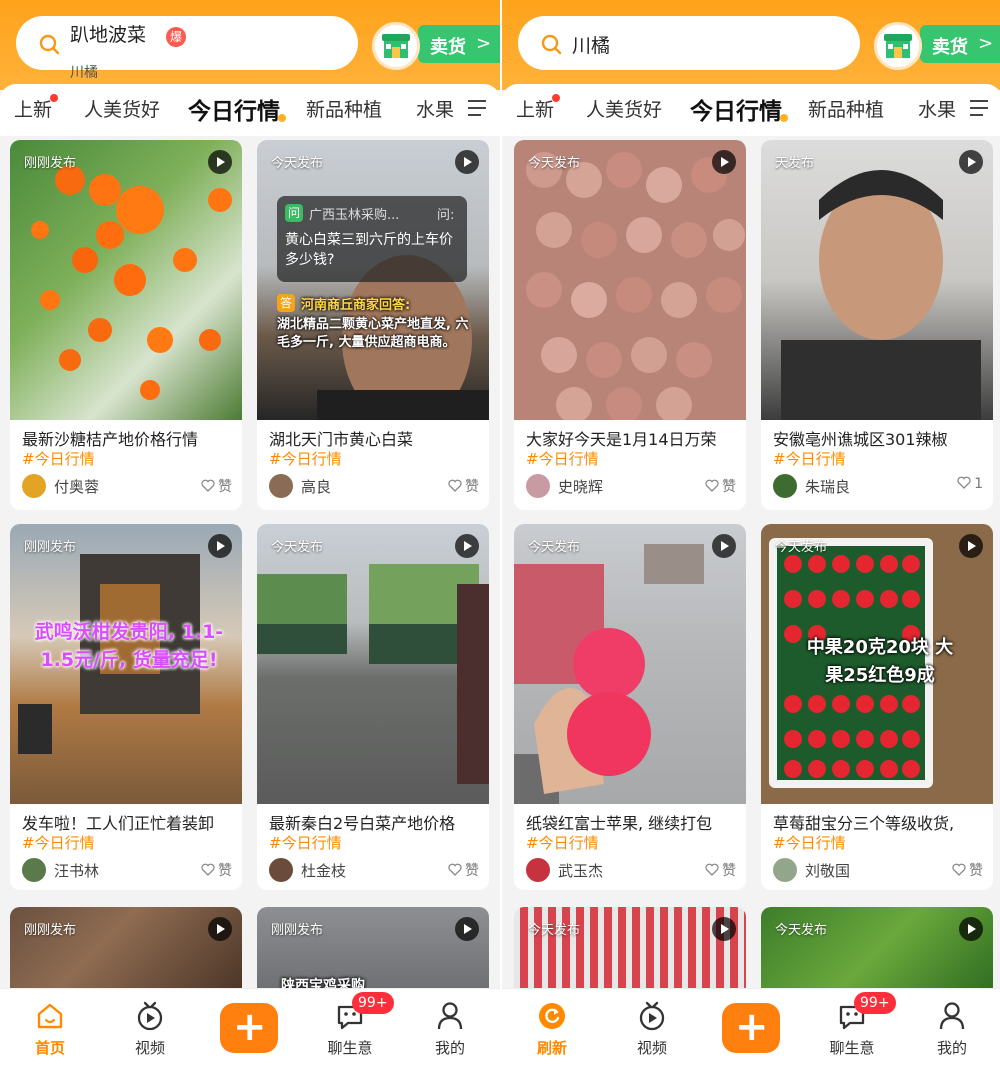 The image size is (1000, 1068). Describe the element at coordinates (50, 1028) in the screenshot. I see `tab-home: 首页` at that location.